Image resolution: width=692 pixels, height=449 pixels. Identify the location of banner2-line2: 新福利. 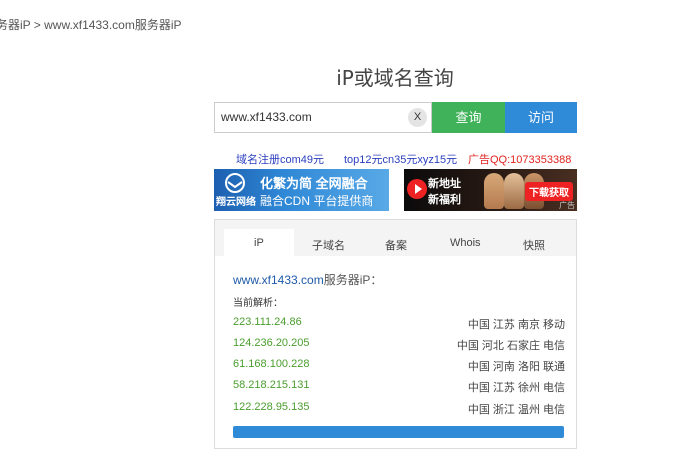
(444, 200).